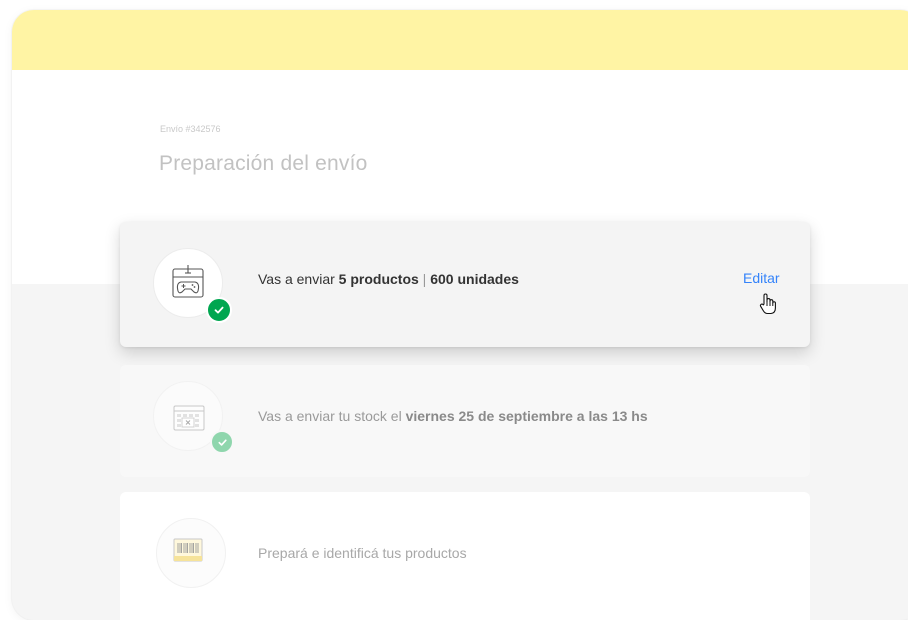 The image size is (908, 620). I want to click on step-summary-prepare: Prepará e identificá tus productos, so click(362, 553).